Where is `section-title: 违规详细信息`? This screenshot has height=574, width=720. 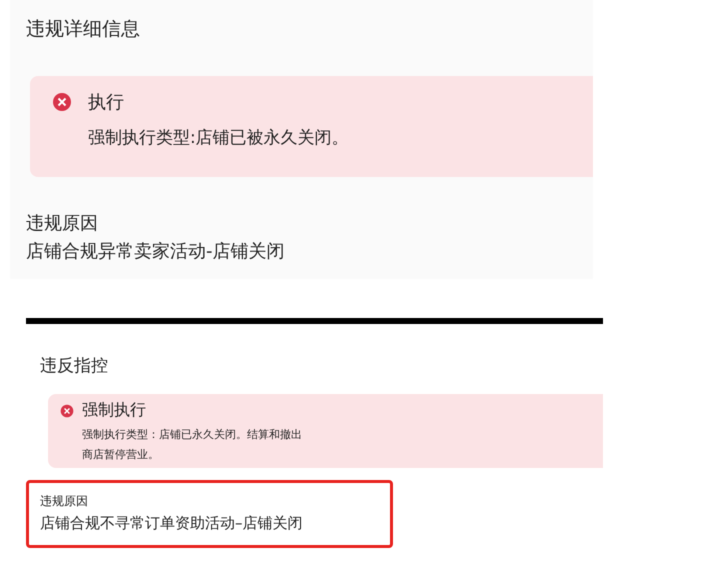 section-title: 违规详细信息 is located at coordinates (83, 29).